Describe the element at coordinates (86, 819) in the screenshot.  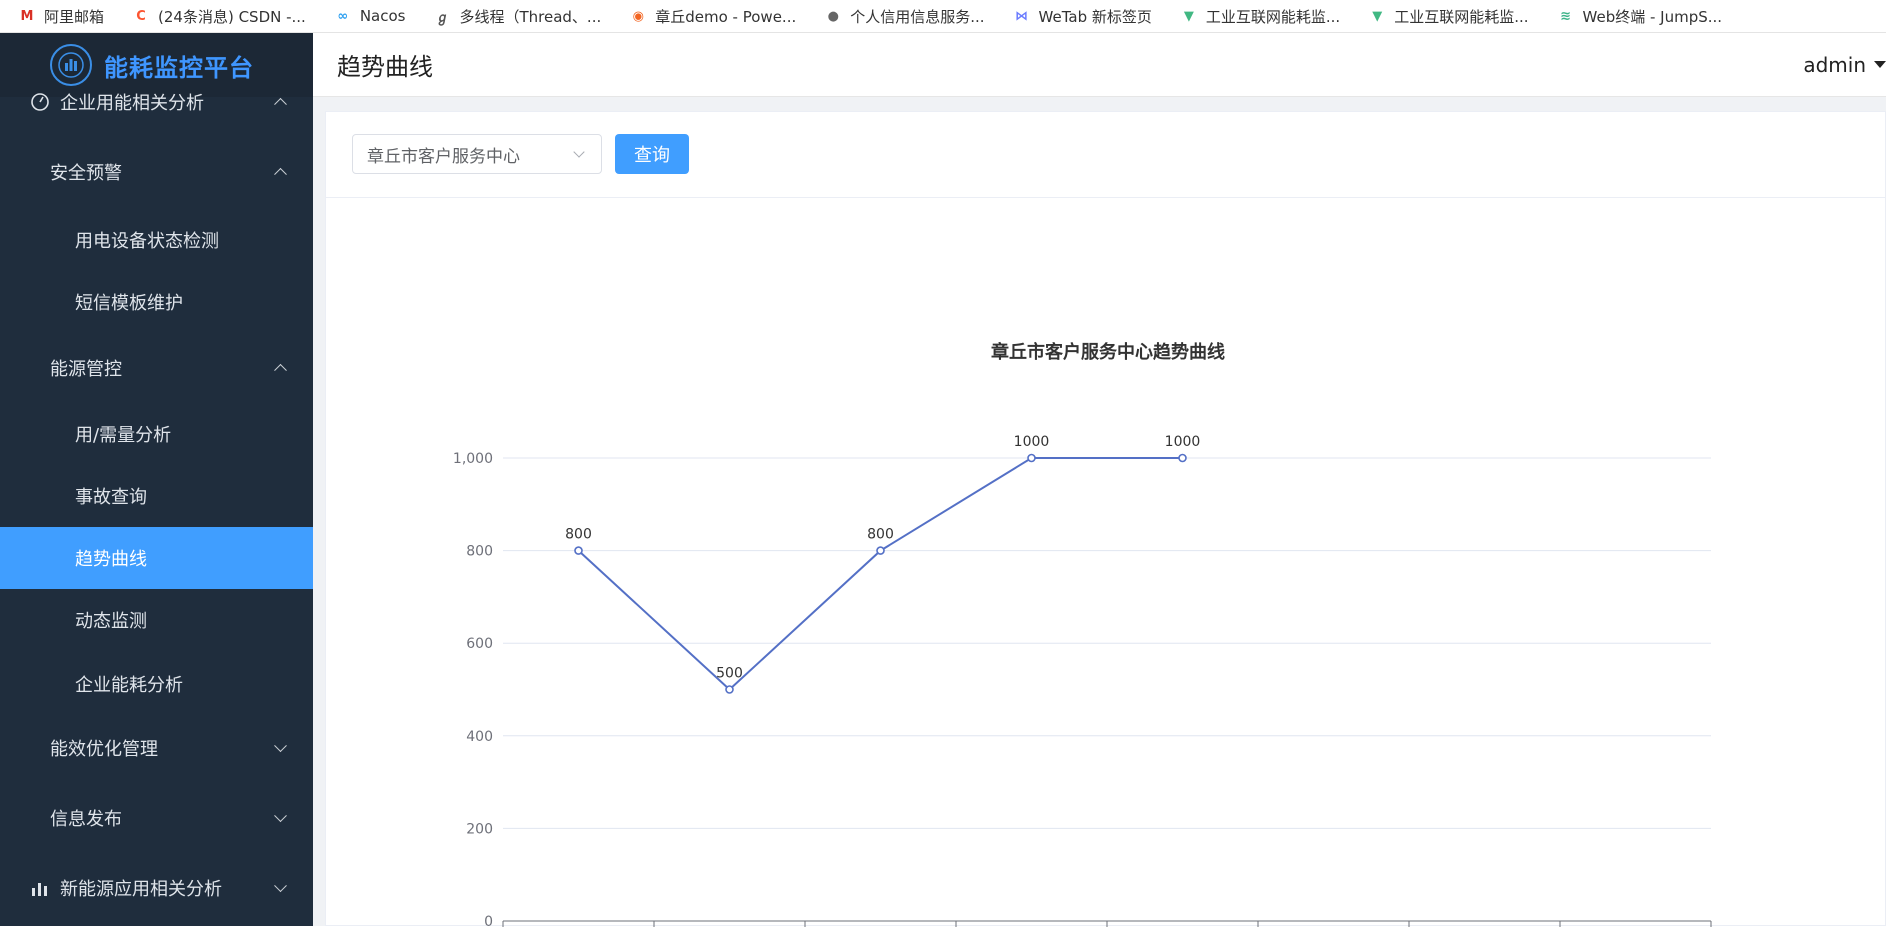
I see `sidebar-item-label: 信息发布` at that location.